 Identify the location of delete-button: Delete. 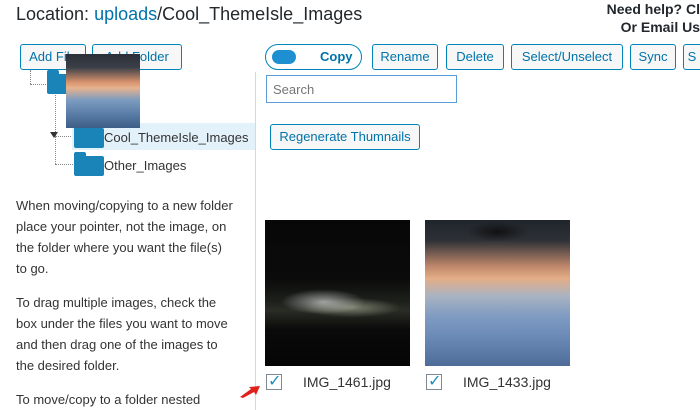
(475, 57).